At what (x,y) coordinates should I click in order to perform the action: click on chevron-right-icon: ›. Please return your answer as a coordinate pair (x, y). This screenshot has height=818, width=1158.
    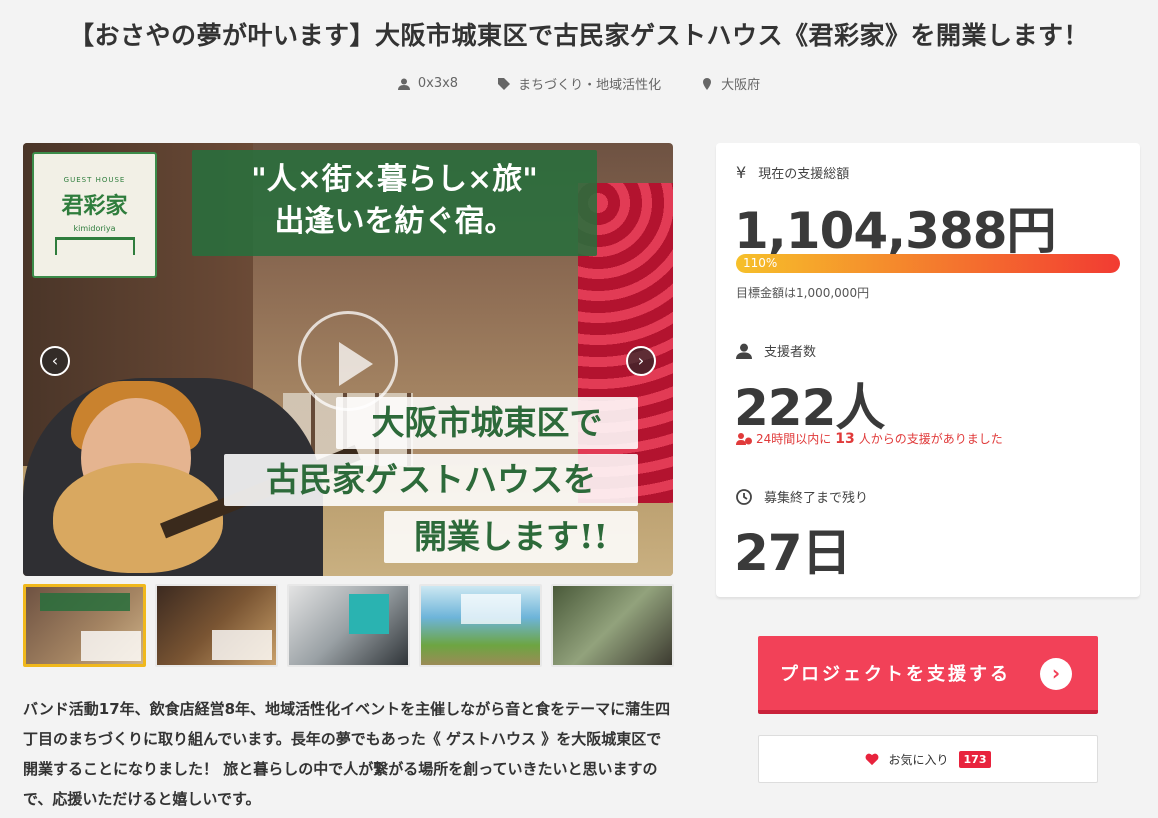
    Looking at the image, I should click on (1056, 674).